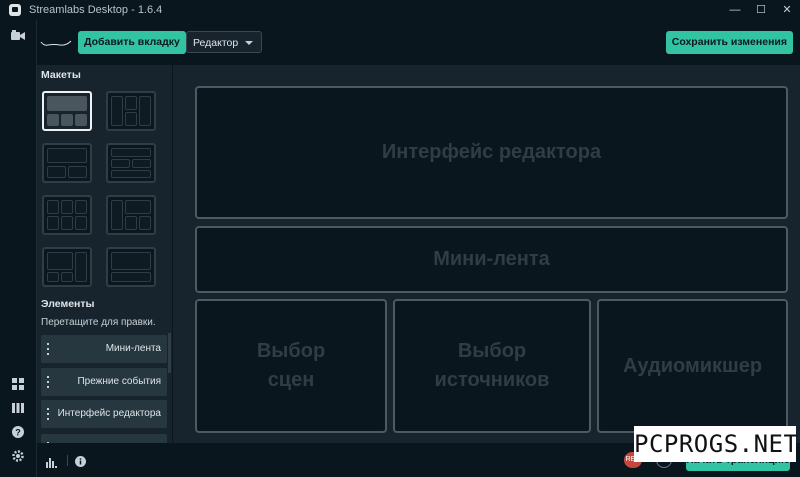  Describe the element at coordinates (716, 444) in the screenshot. I see `watermark-badge: PCPROGS.NET` at that location.